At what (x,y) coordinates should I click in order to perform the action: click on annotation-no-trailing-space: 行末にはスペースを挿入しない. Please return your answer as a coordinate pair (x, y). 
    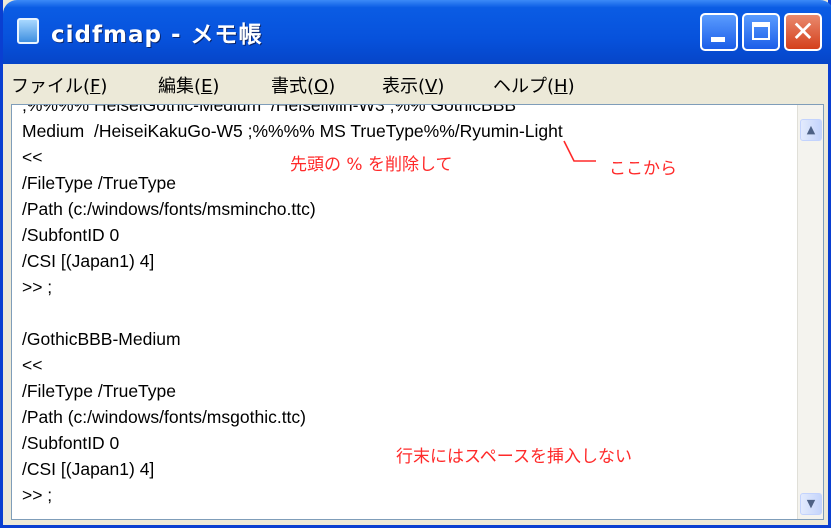
    Looking at the image, I should click on (514, 457).